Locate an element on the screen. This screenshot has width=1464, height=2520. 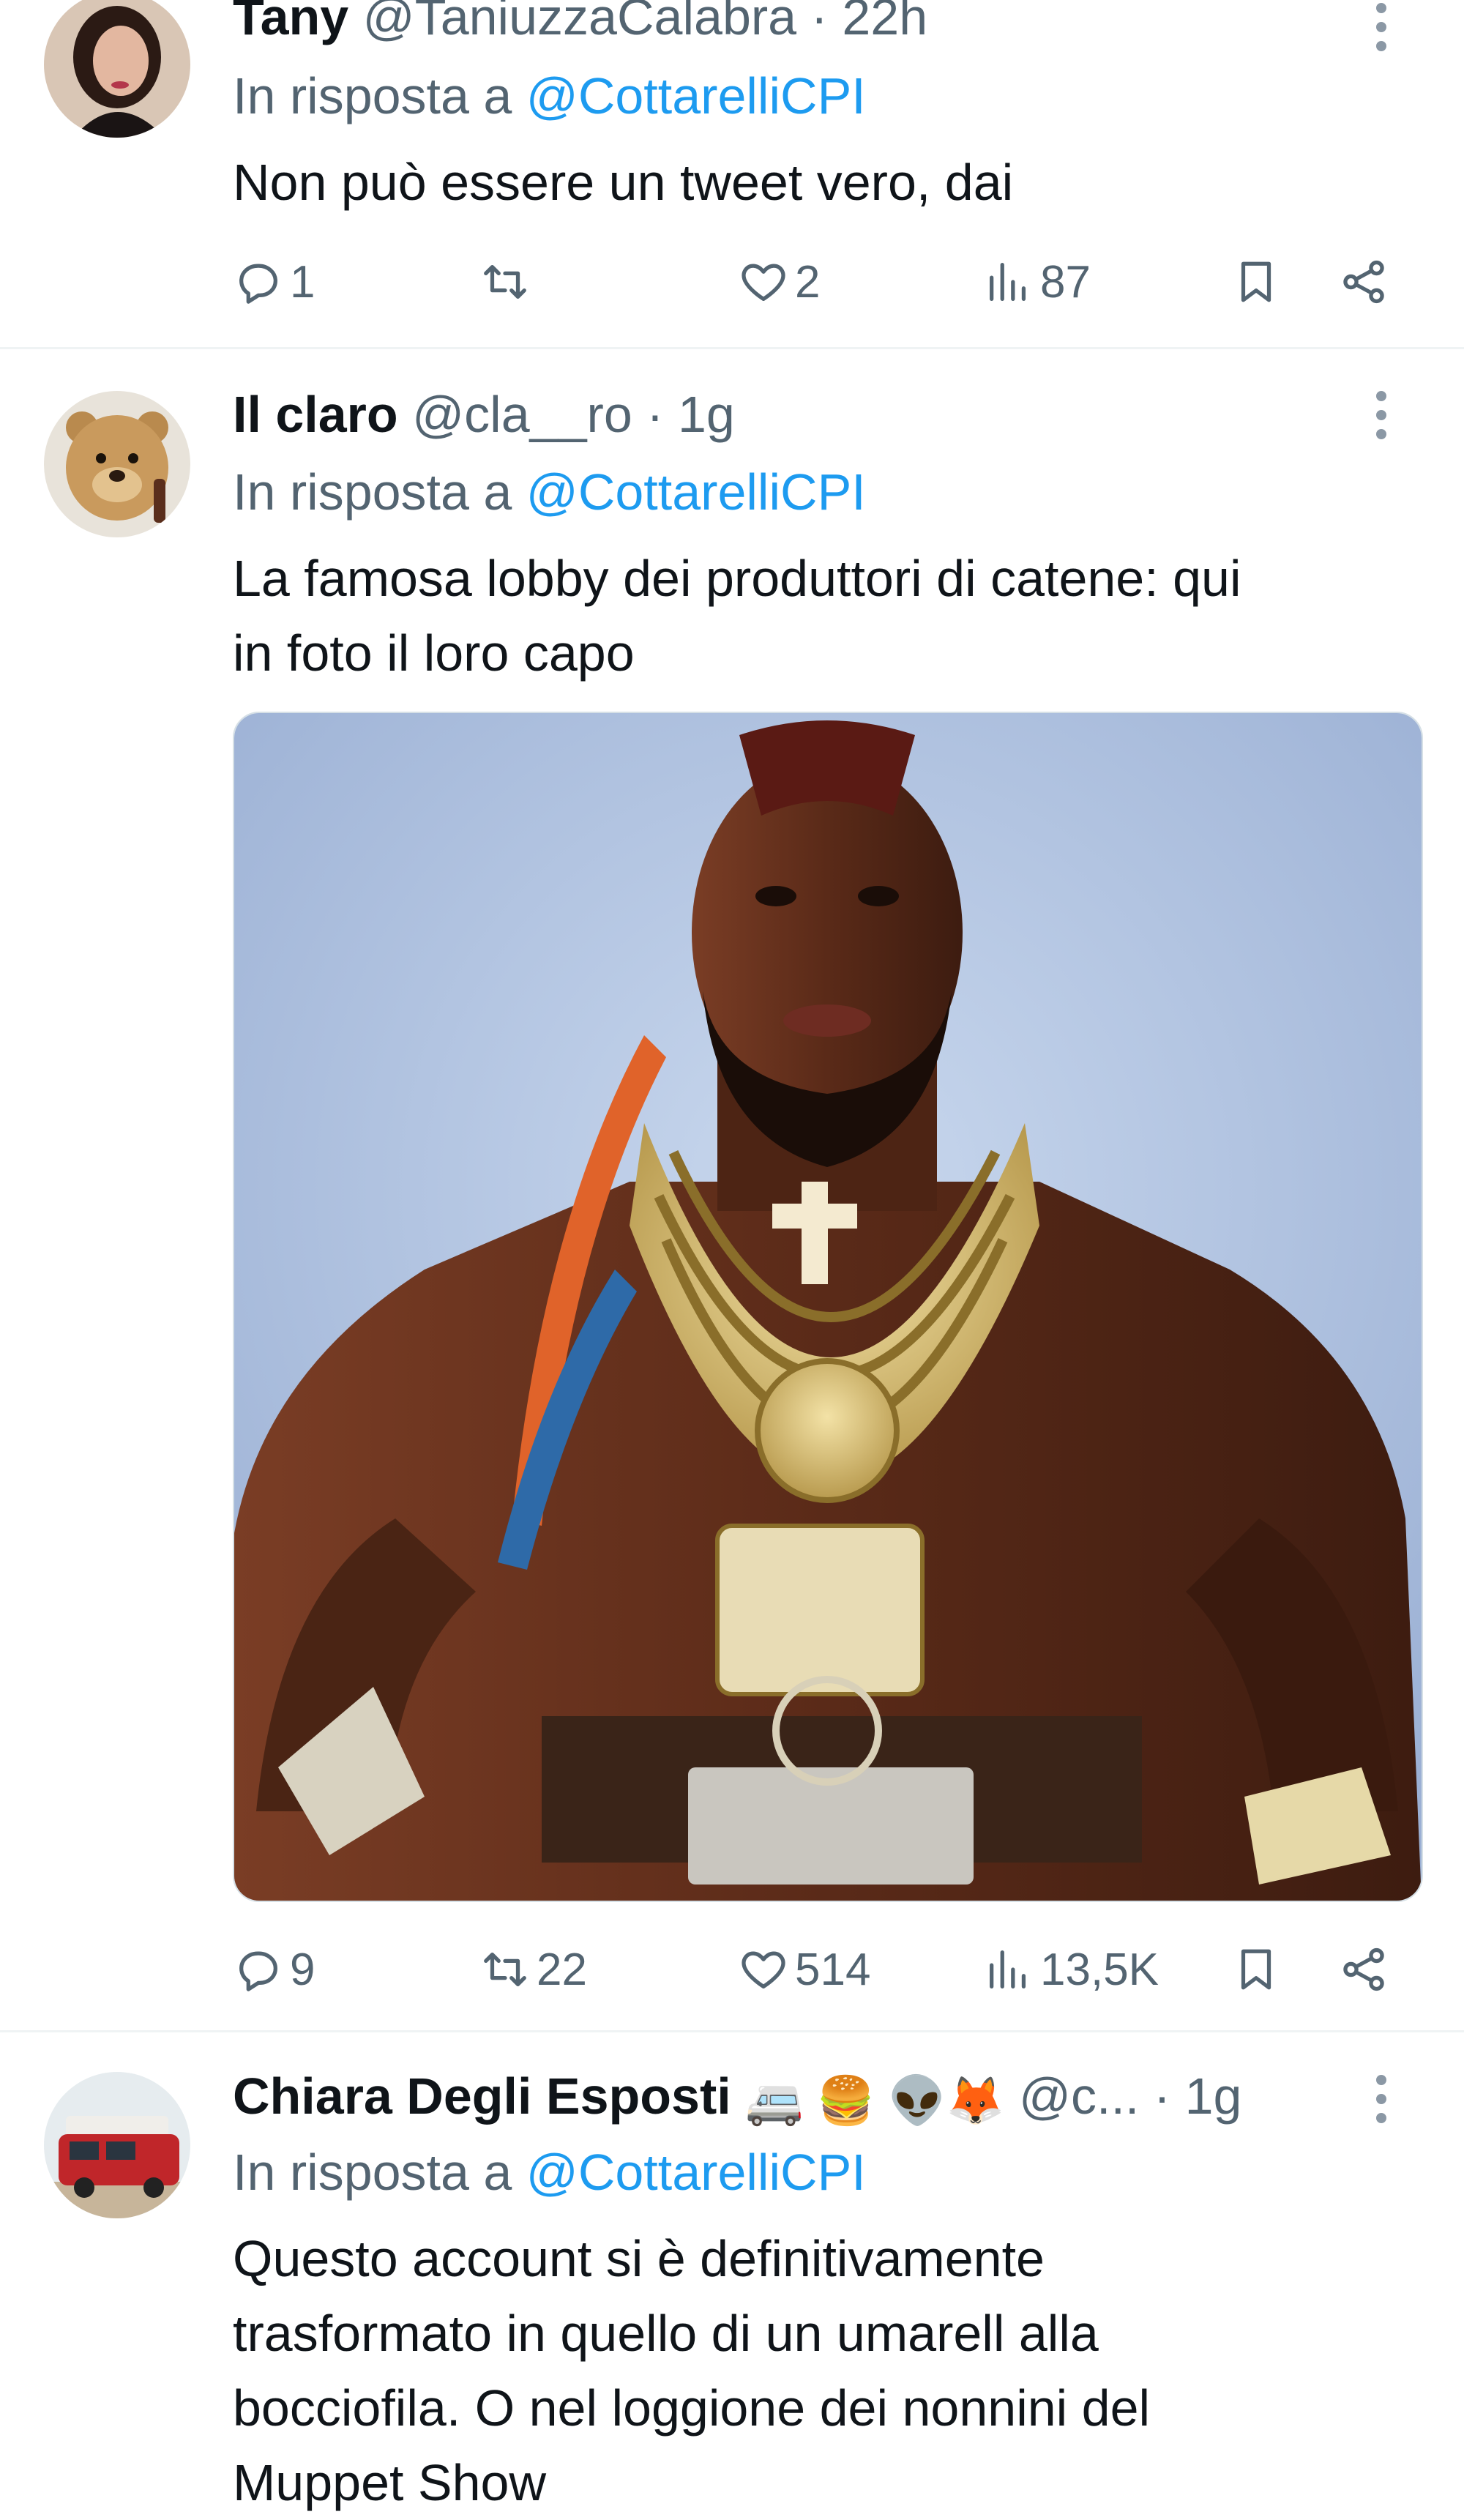
like-button: 514 is located at coordinates (804, 1969).